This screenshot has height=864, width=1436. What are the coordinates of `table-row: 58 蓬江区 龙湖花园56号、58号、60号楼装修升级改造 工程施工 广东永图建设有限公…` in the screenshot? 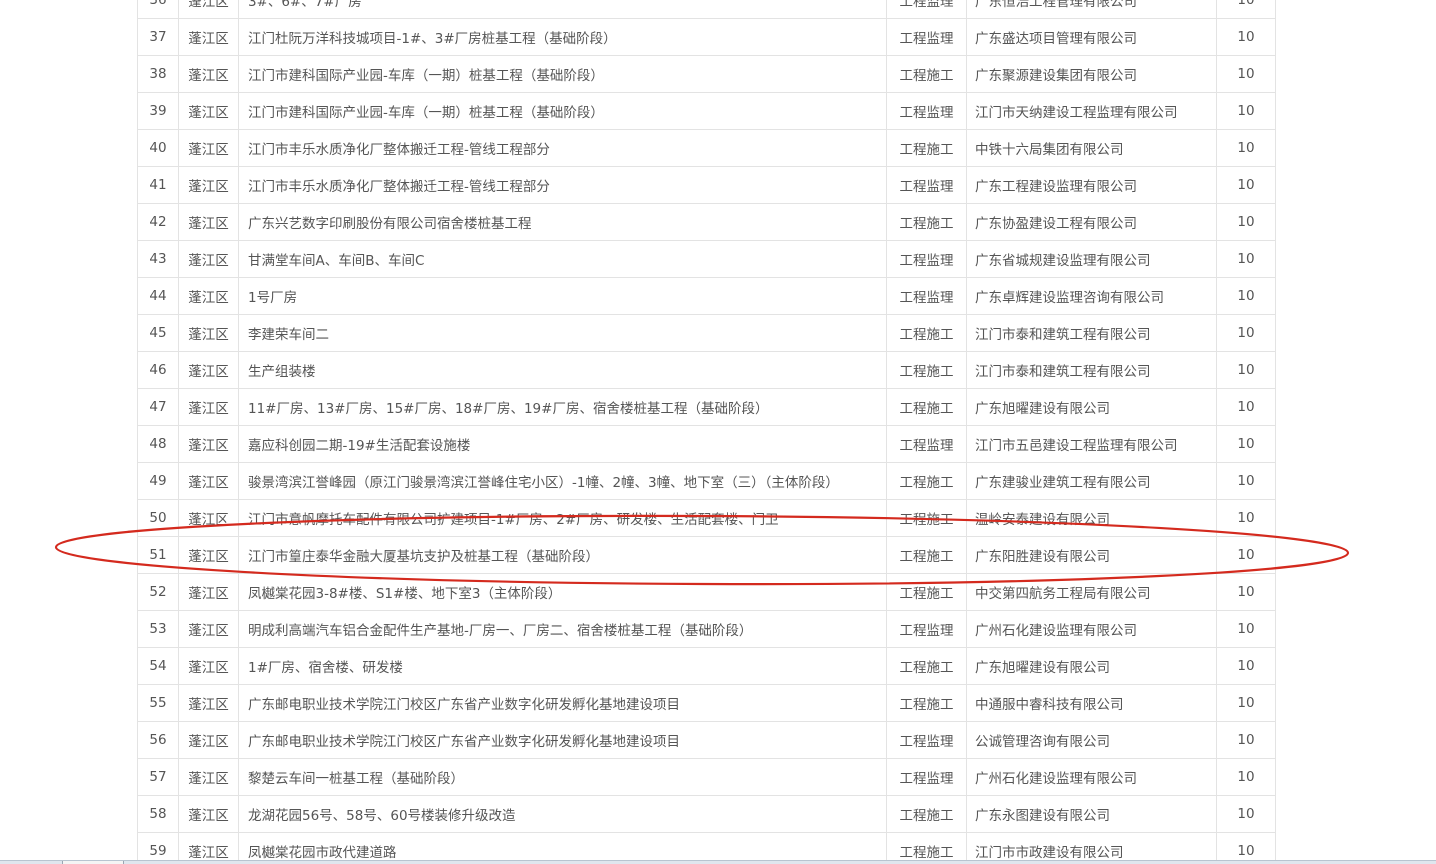 It's located at (716, 814).